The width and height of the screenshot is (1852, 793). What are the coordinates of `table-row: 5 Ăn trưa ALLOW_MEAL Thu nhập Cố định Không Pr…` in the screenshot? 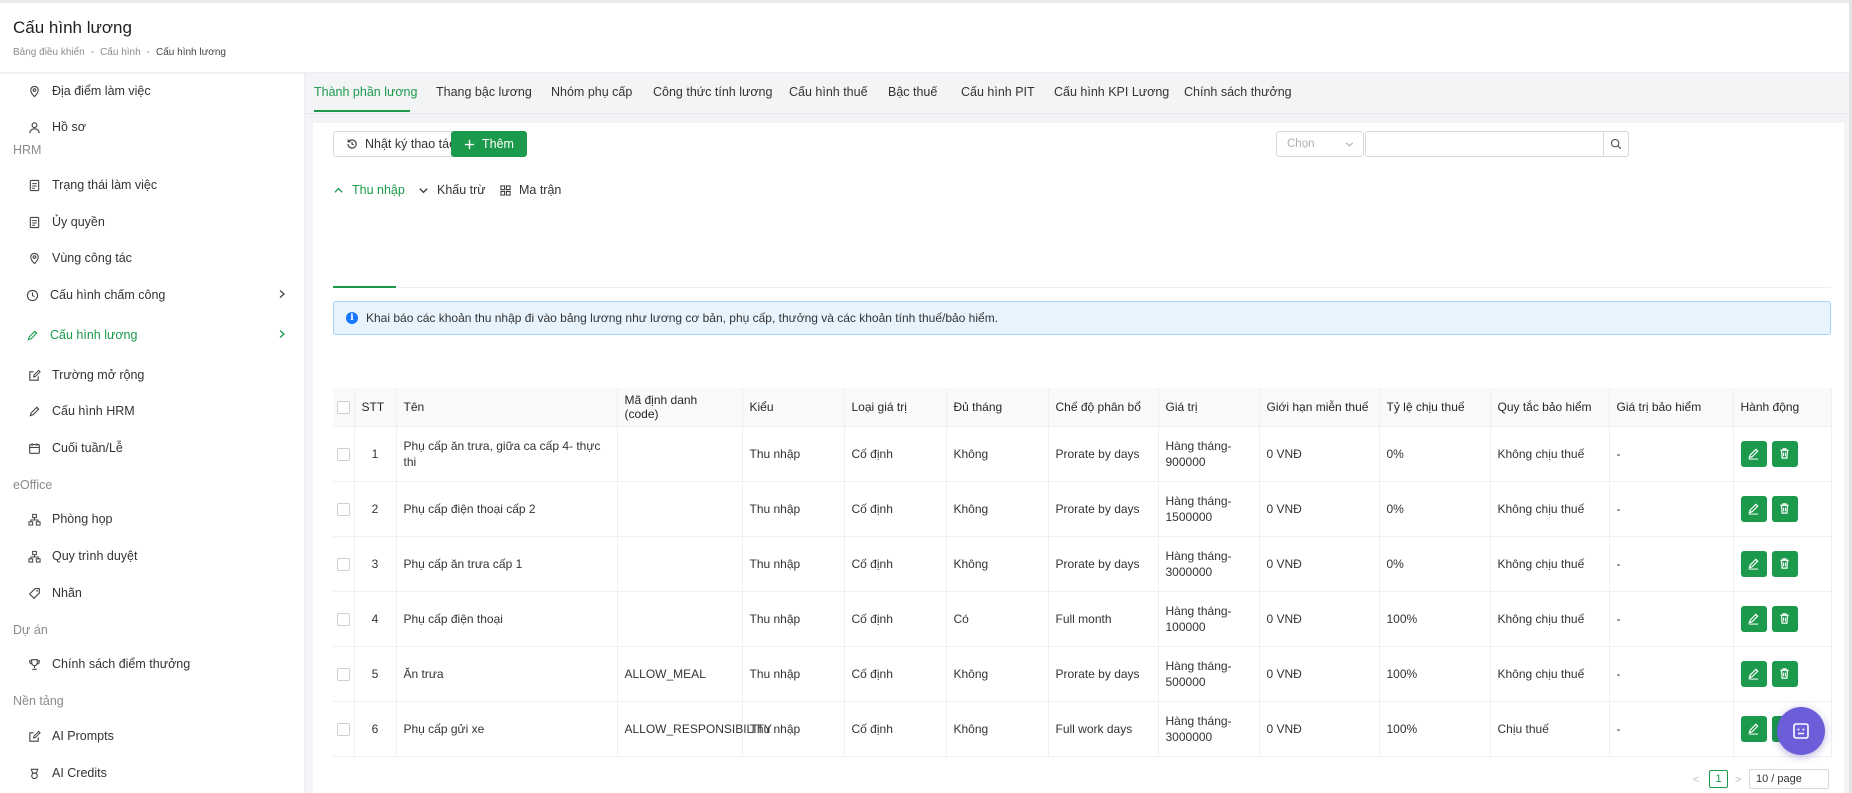 It's located at (1082, 674).